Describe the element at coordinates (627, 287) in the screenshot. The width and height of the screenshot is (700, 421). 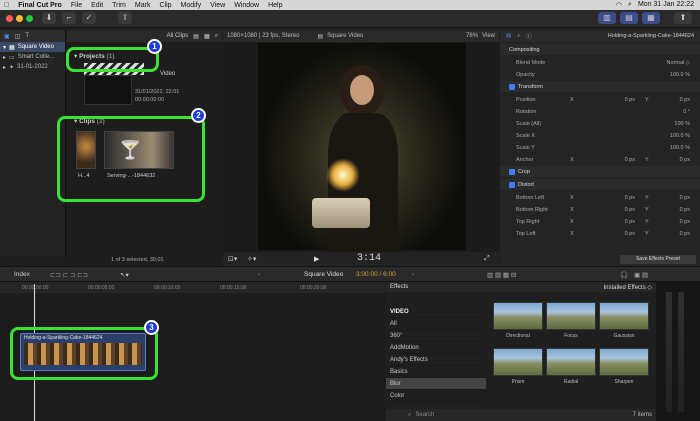
I see `installed-effects-dropdown: Installed Effects ◇` at that location.